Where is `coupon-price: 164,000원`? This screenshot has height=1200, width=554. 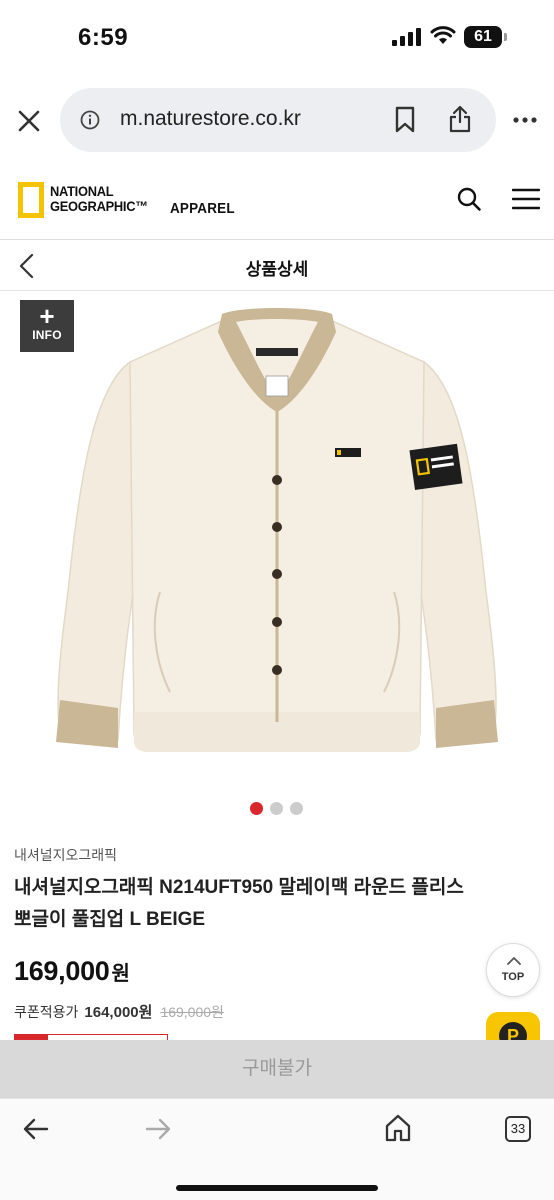
coupon-price: 164,000원 is located at coordinates (118, 1012).